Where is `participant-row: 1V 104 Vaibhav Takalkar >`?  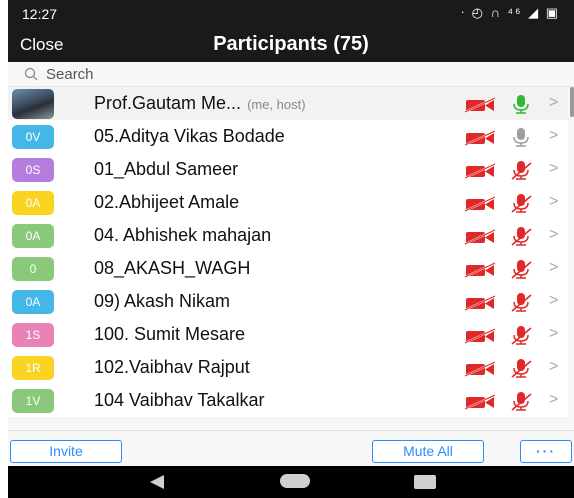 participant-row: 1V 104 Vaibhav Takalkar > is located at coordinates (288, 401).